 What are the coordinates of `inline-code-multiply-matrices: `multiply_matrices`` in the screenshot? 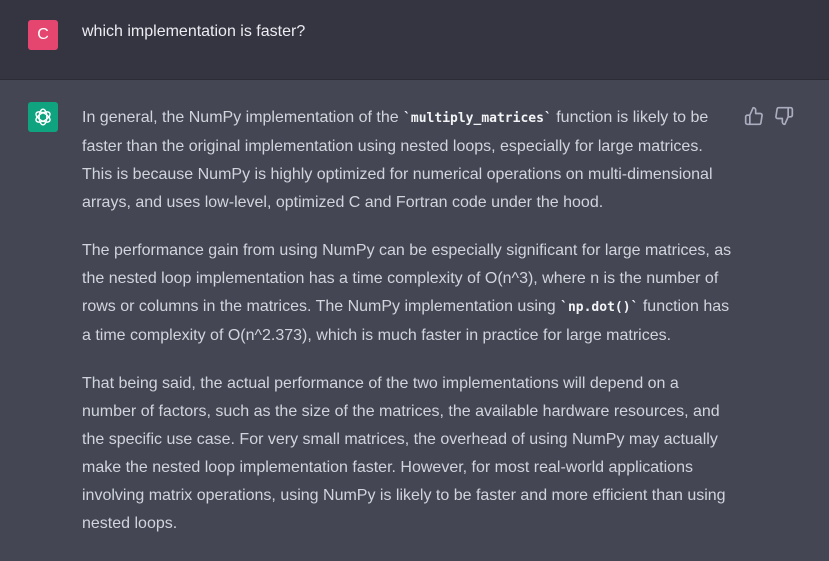 It's located at (477, 118).